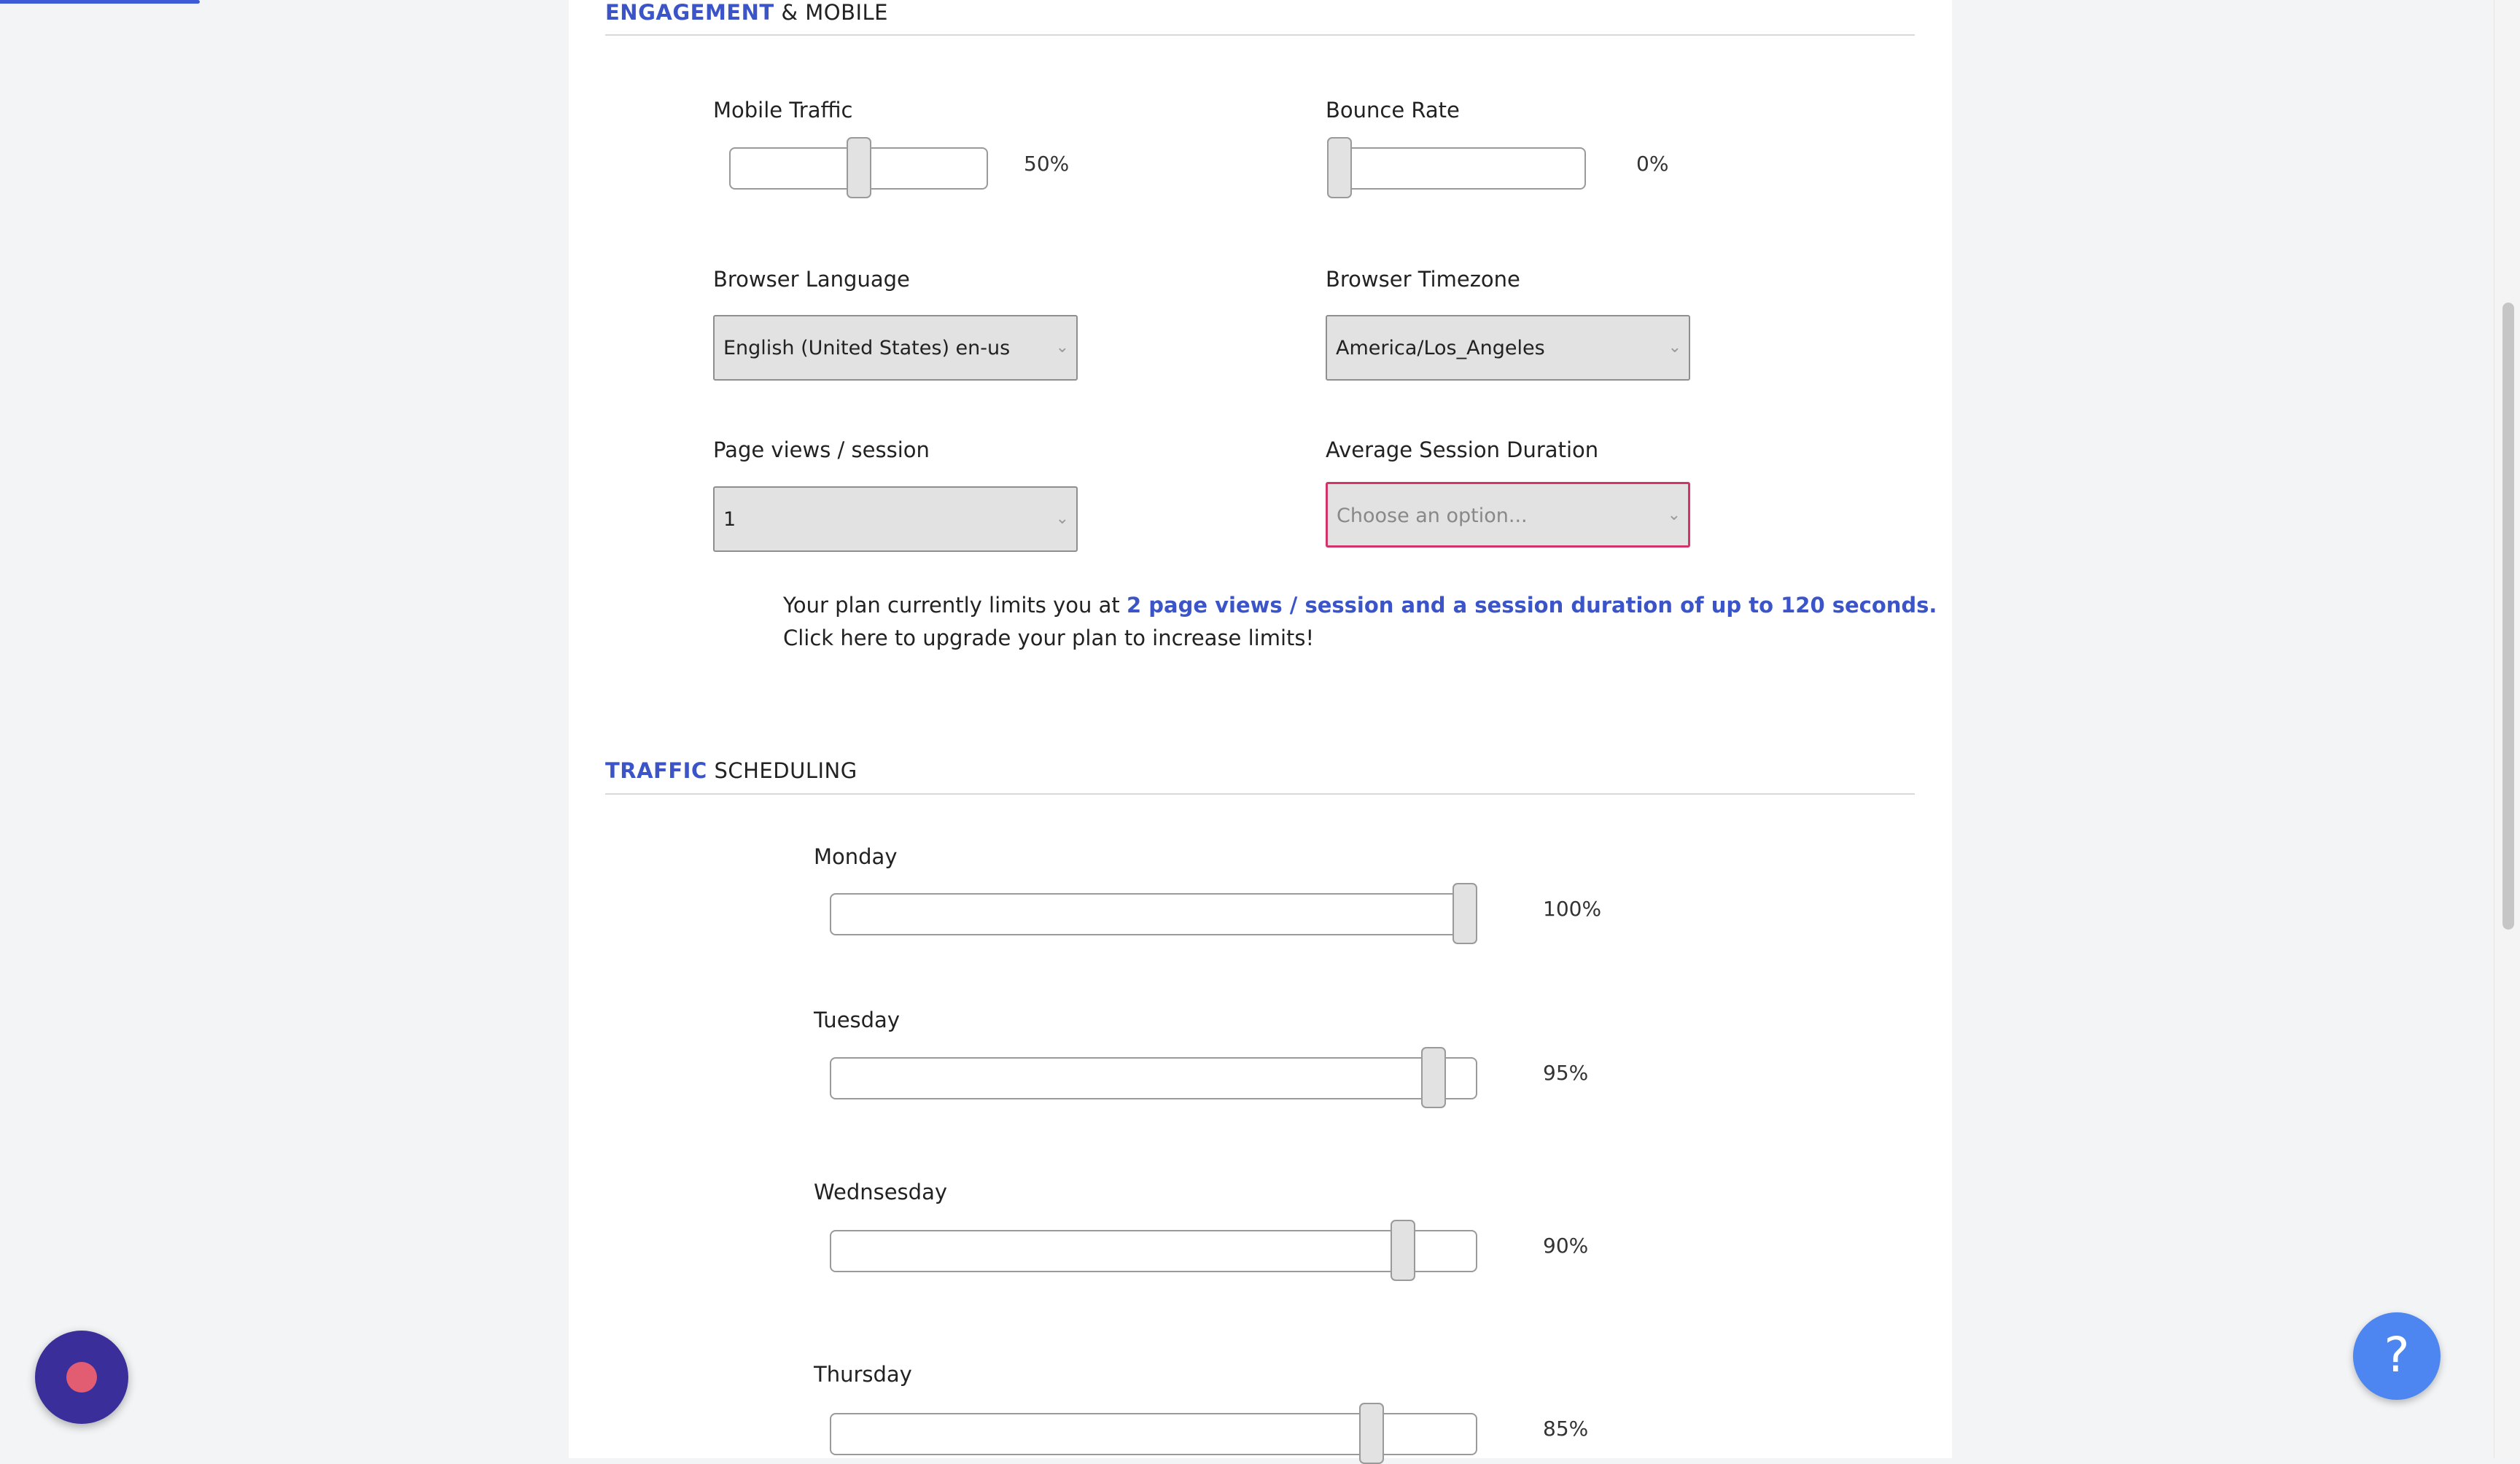  What do you see at coordinates (1153, 1433) in the screenshot?
I see `day-slider-thumbsday` at bounding box center [1153, 1433].